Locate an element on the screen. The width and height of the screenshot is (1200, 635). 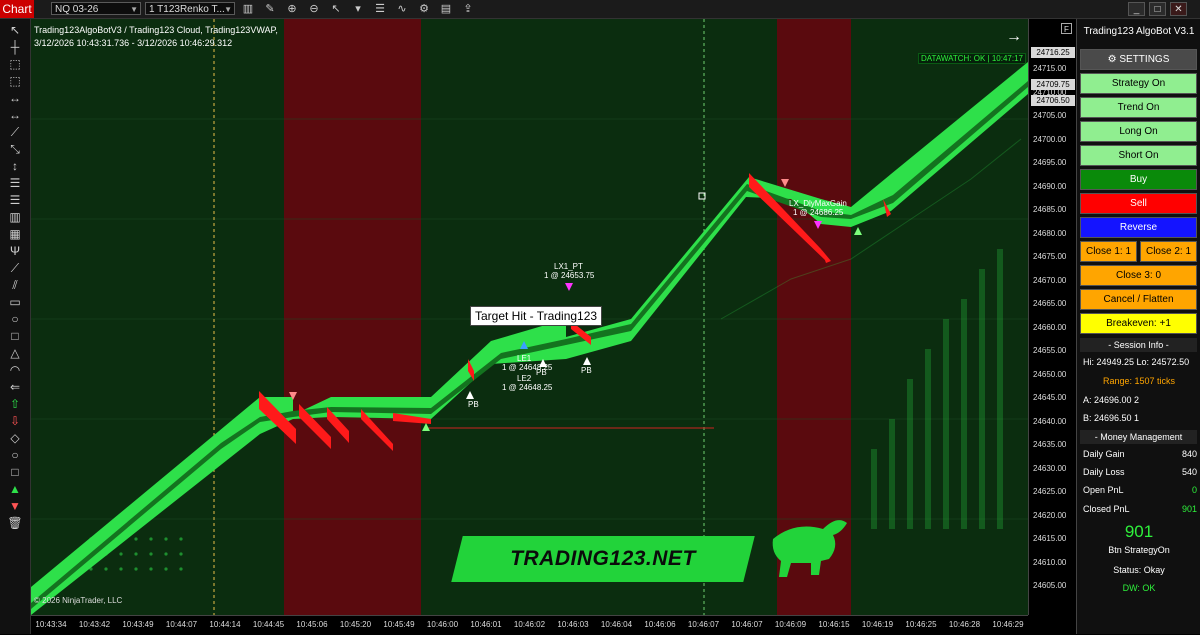
strategies-icon: ⚙ is located at coordinates (424, 9).